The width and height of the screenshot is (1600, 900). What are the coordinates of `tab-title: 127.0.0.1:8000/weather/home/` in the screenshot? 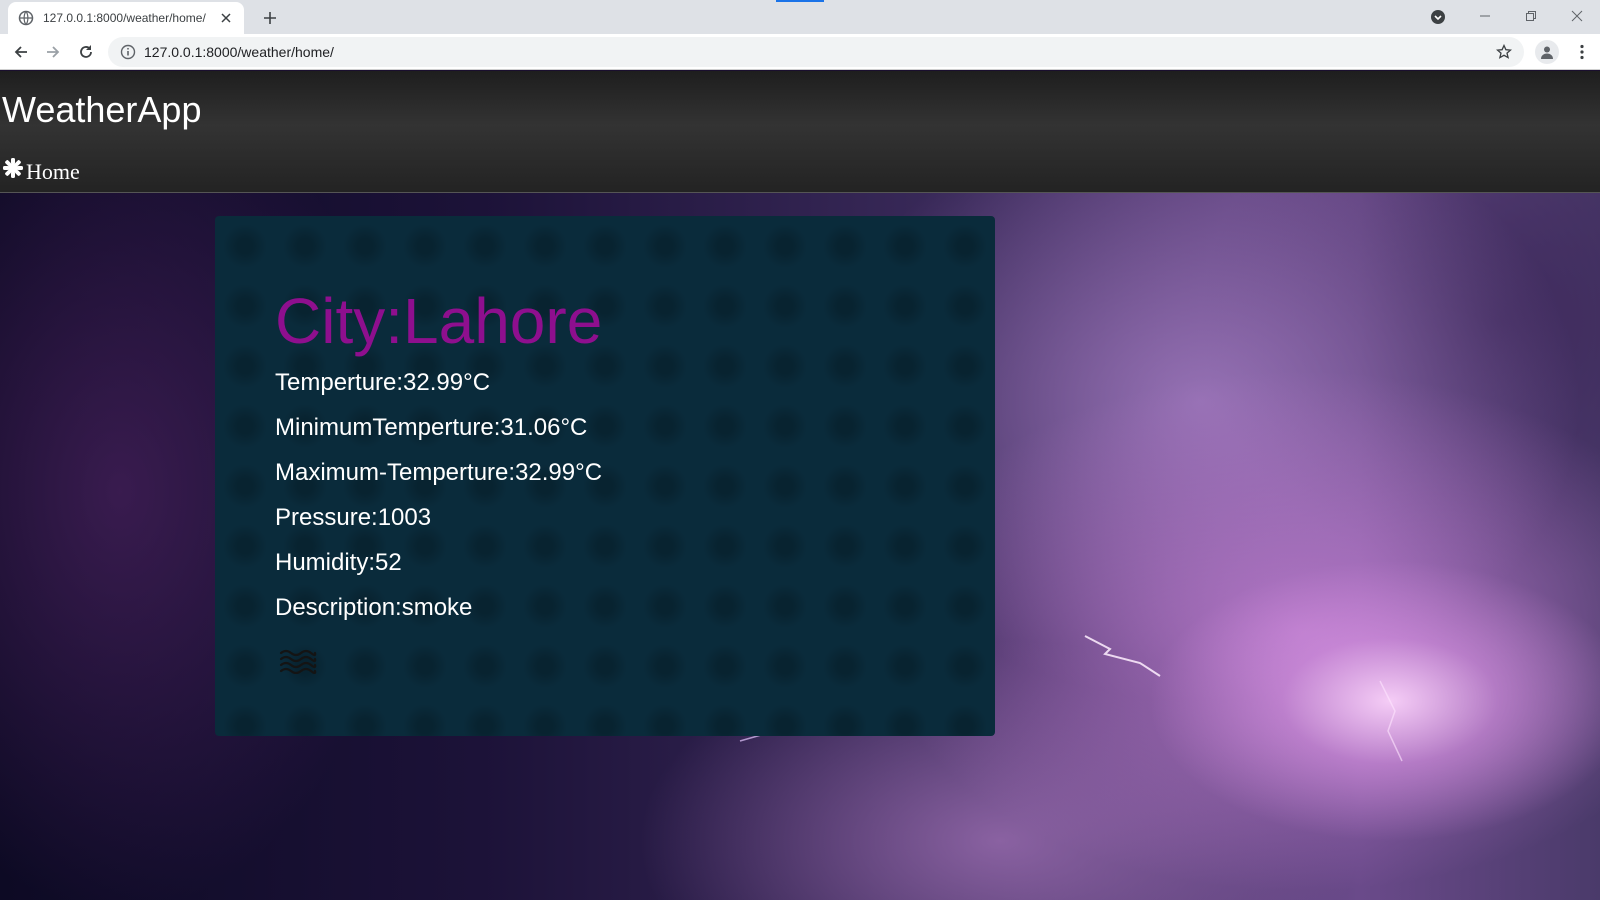 It's located at (124, 18).